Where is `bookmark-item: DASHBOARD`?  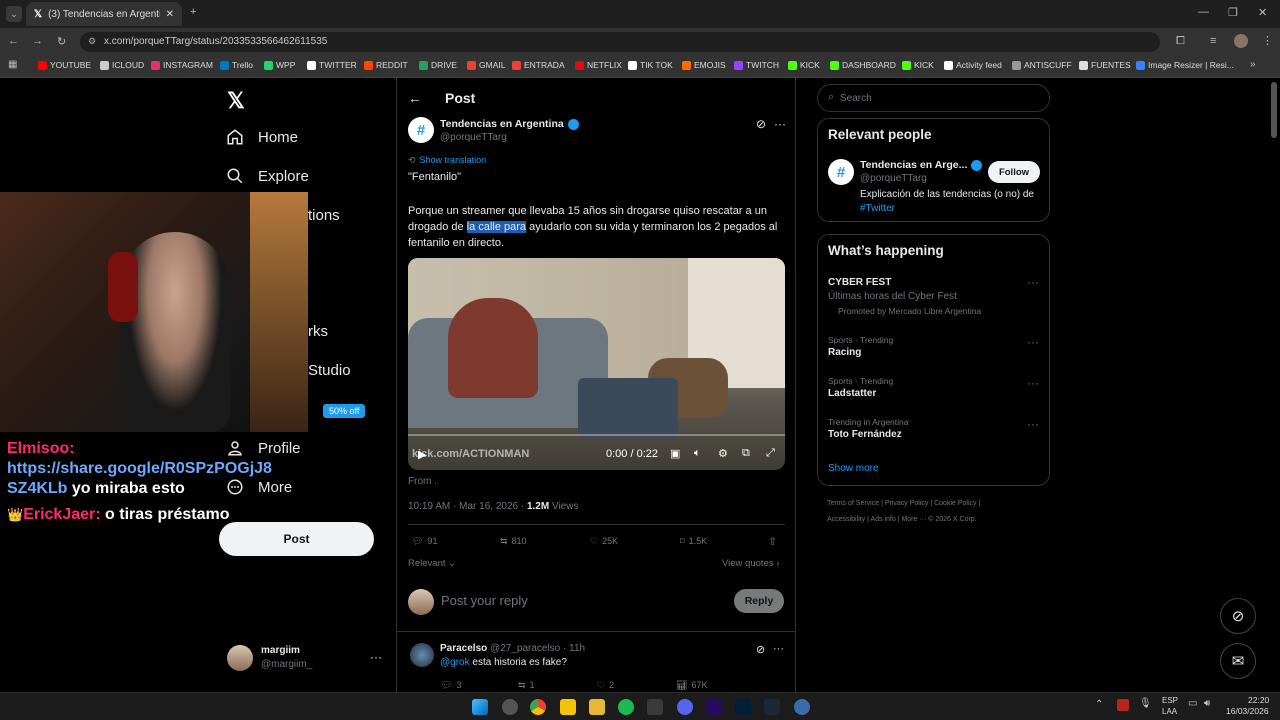
bookmark-item: DASHBOARD is located at coordinates (863, 65).